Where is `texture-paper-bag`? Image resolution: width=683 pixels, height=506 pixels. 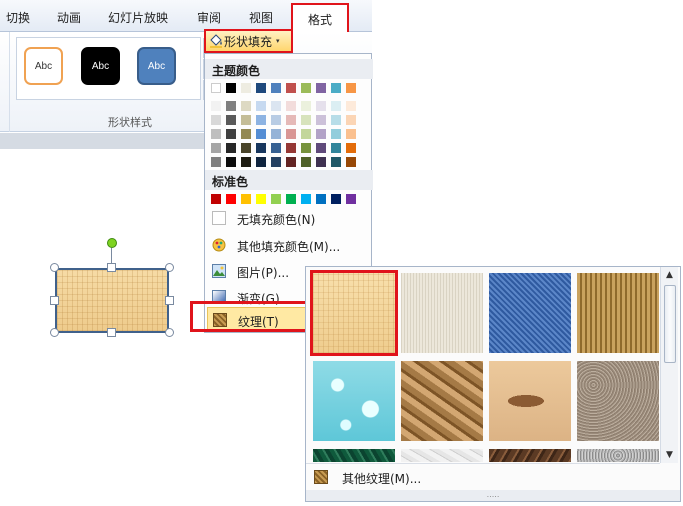
texture-paper-bag is located at coordinates (442, 401).